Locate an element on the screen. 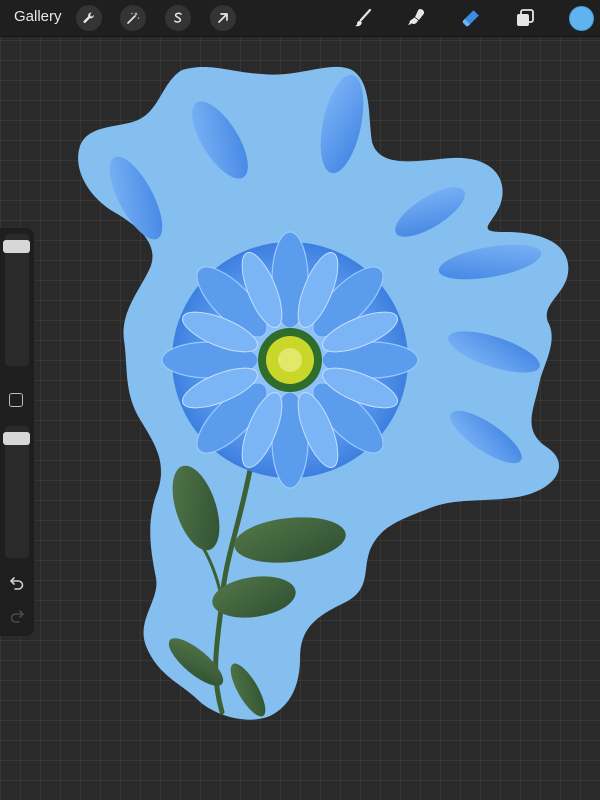  opacity-slider is located at coordinates (17, 492).